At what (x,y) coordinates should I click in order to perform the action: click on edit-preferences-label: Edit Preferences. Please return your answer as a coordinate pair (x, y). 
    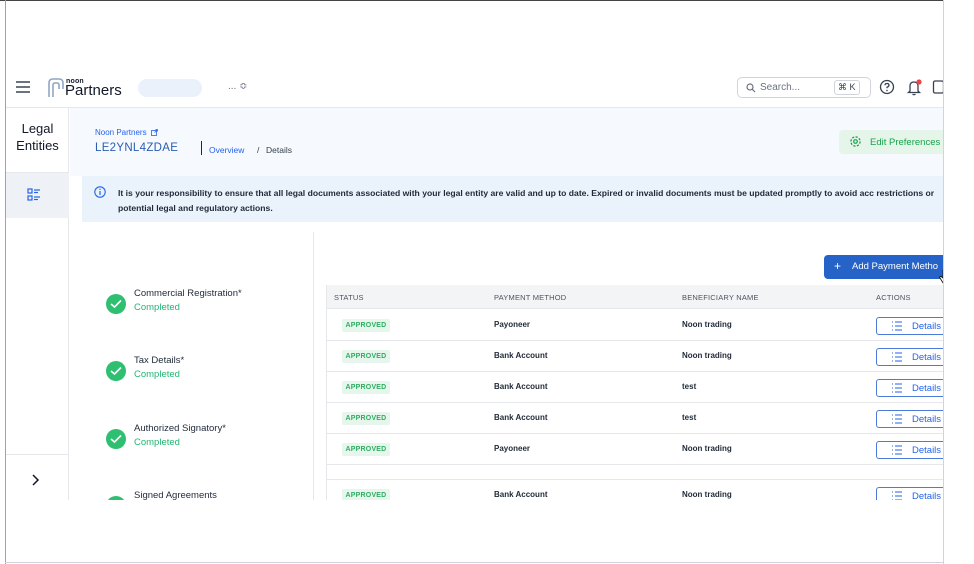
    Looking at the image, I should click on (905, 142).